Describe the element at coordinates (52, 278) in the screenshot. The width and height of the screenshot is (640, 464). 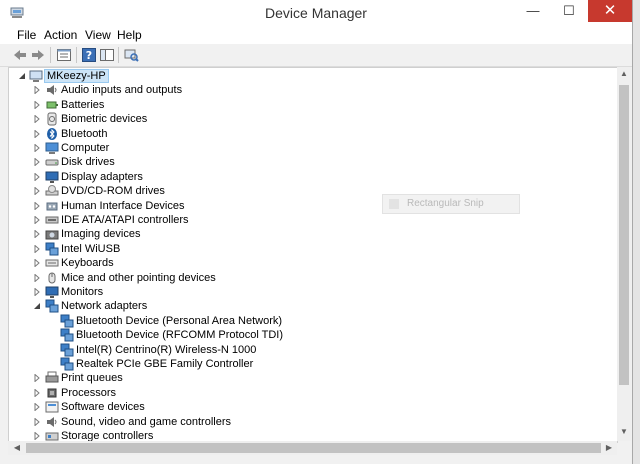
I see `mouse-icon` at that location.